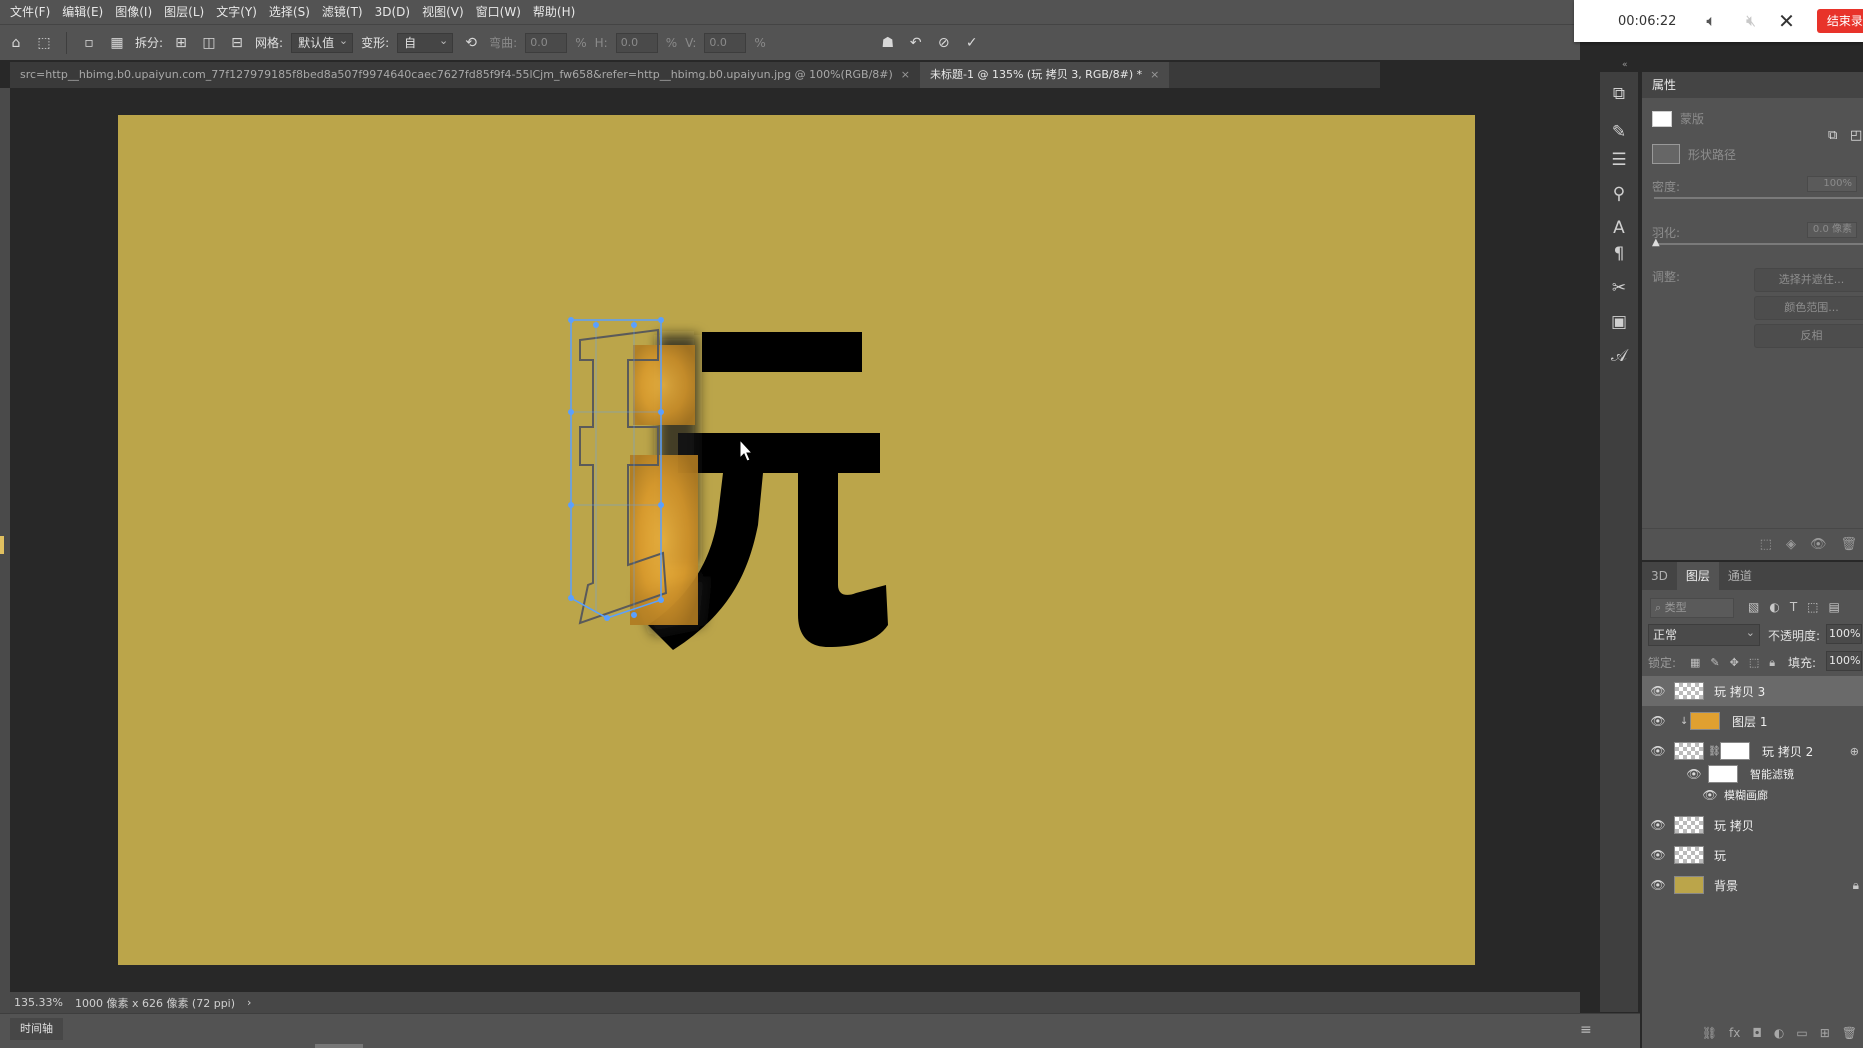  Describe the element at coordinates (1619, 322) in the screenshot. I see `swatches-icon: ▣` at that location.